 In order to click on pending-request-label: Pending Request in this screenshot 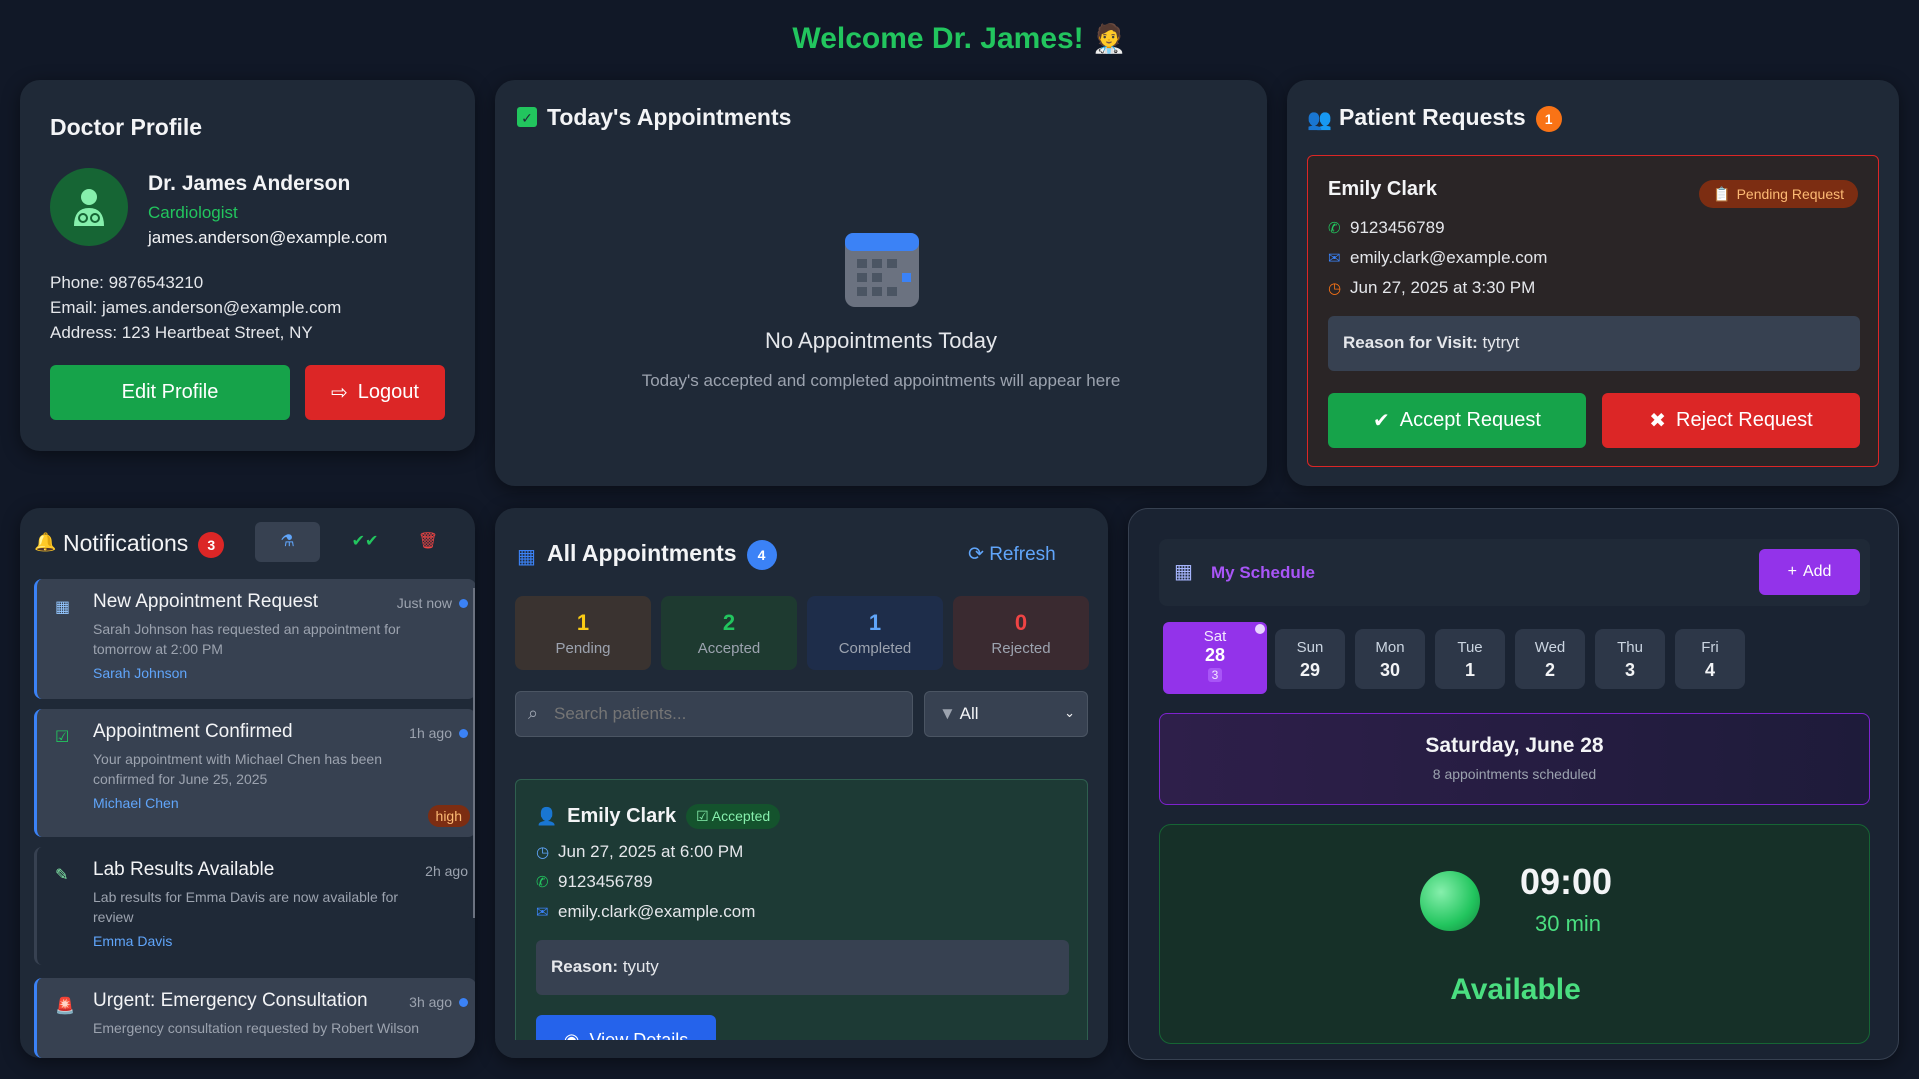, I will do `click(1790, 194)`.